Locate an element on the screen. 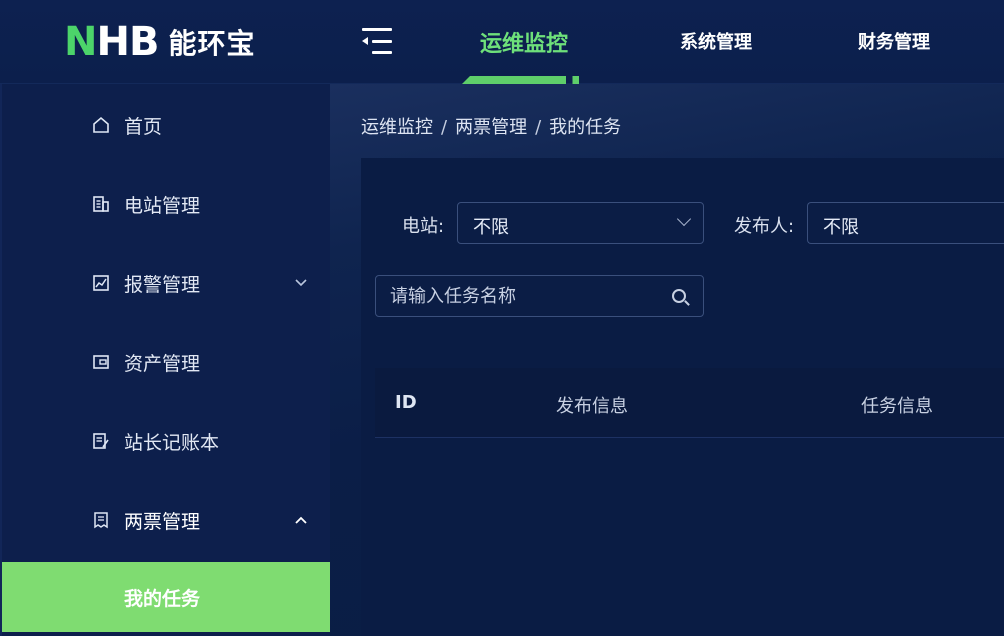 The width and height of the screenshot is (1004, 636). breadcrumb-item: 两票管理 is located at coordinates (491, 127).